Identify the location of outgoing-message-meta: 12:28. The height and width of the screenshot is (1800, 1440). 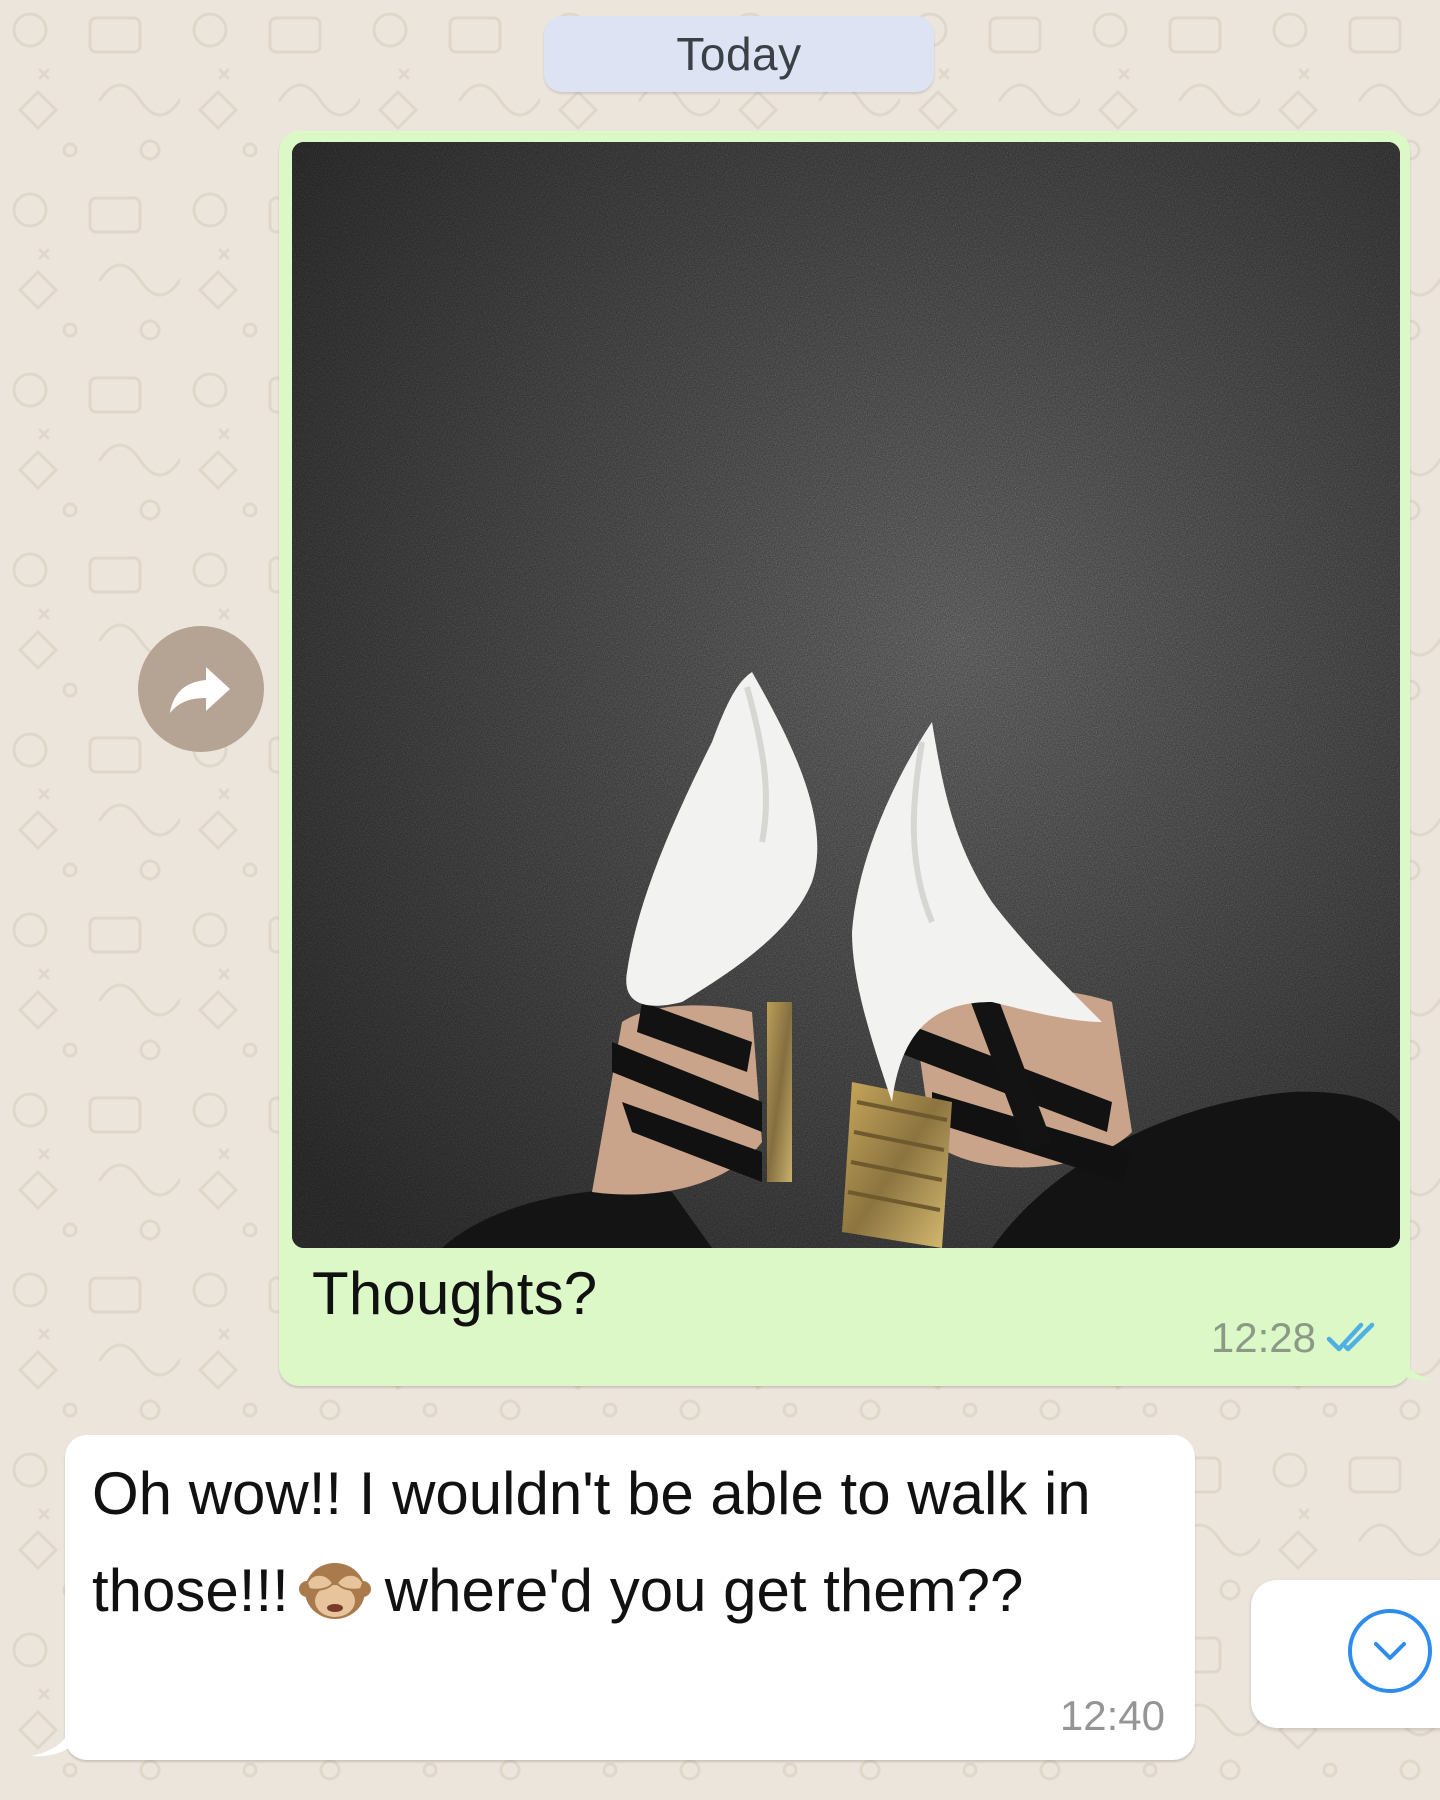
(1295, 1338).